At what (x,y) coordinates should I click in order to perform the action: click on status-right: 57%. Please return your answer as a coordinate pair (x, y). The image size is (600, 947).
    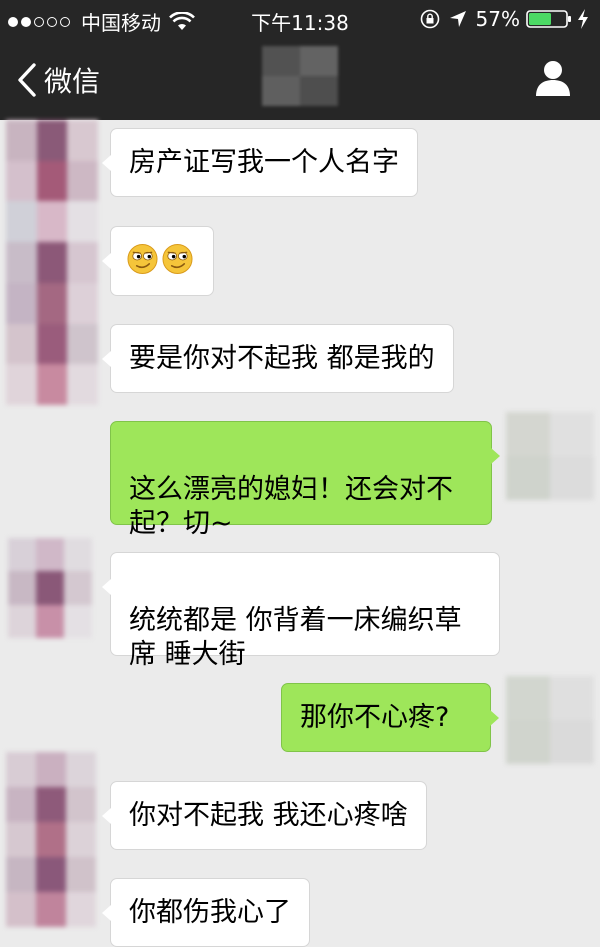
    Looking at the image, I should click on (505, 19).